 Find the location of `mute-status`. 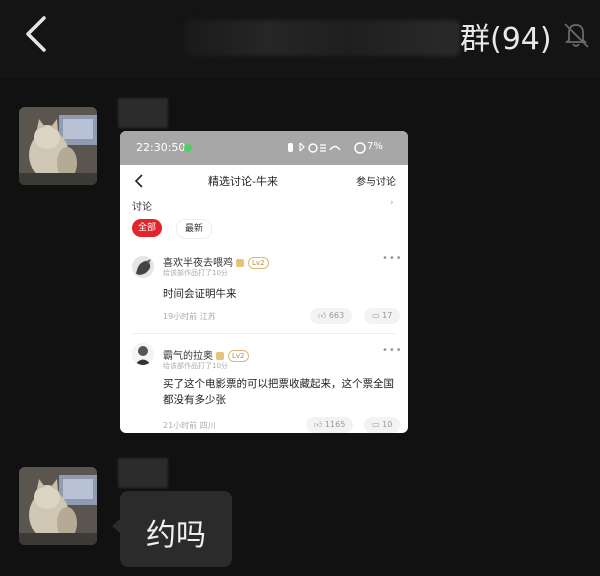

mute-status is located at coordinates (576, 35).